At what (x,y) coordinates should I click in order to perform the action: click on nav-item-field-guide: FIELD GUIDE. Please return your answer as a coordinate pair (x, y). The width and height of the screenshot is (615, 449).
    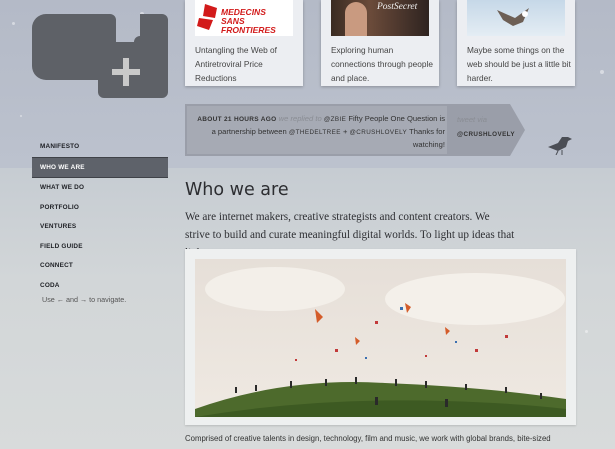
    Looking at the image, I should click on (100, 247).